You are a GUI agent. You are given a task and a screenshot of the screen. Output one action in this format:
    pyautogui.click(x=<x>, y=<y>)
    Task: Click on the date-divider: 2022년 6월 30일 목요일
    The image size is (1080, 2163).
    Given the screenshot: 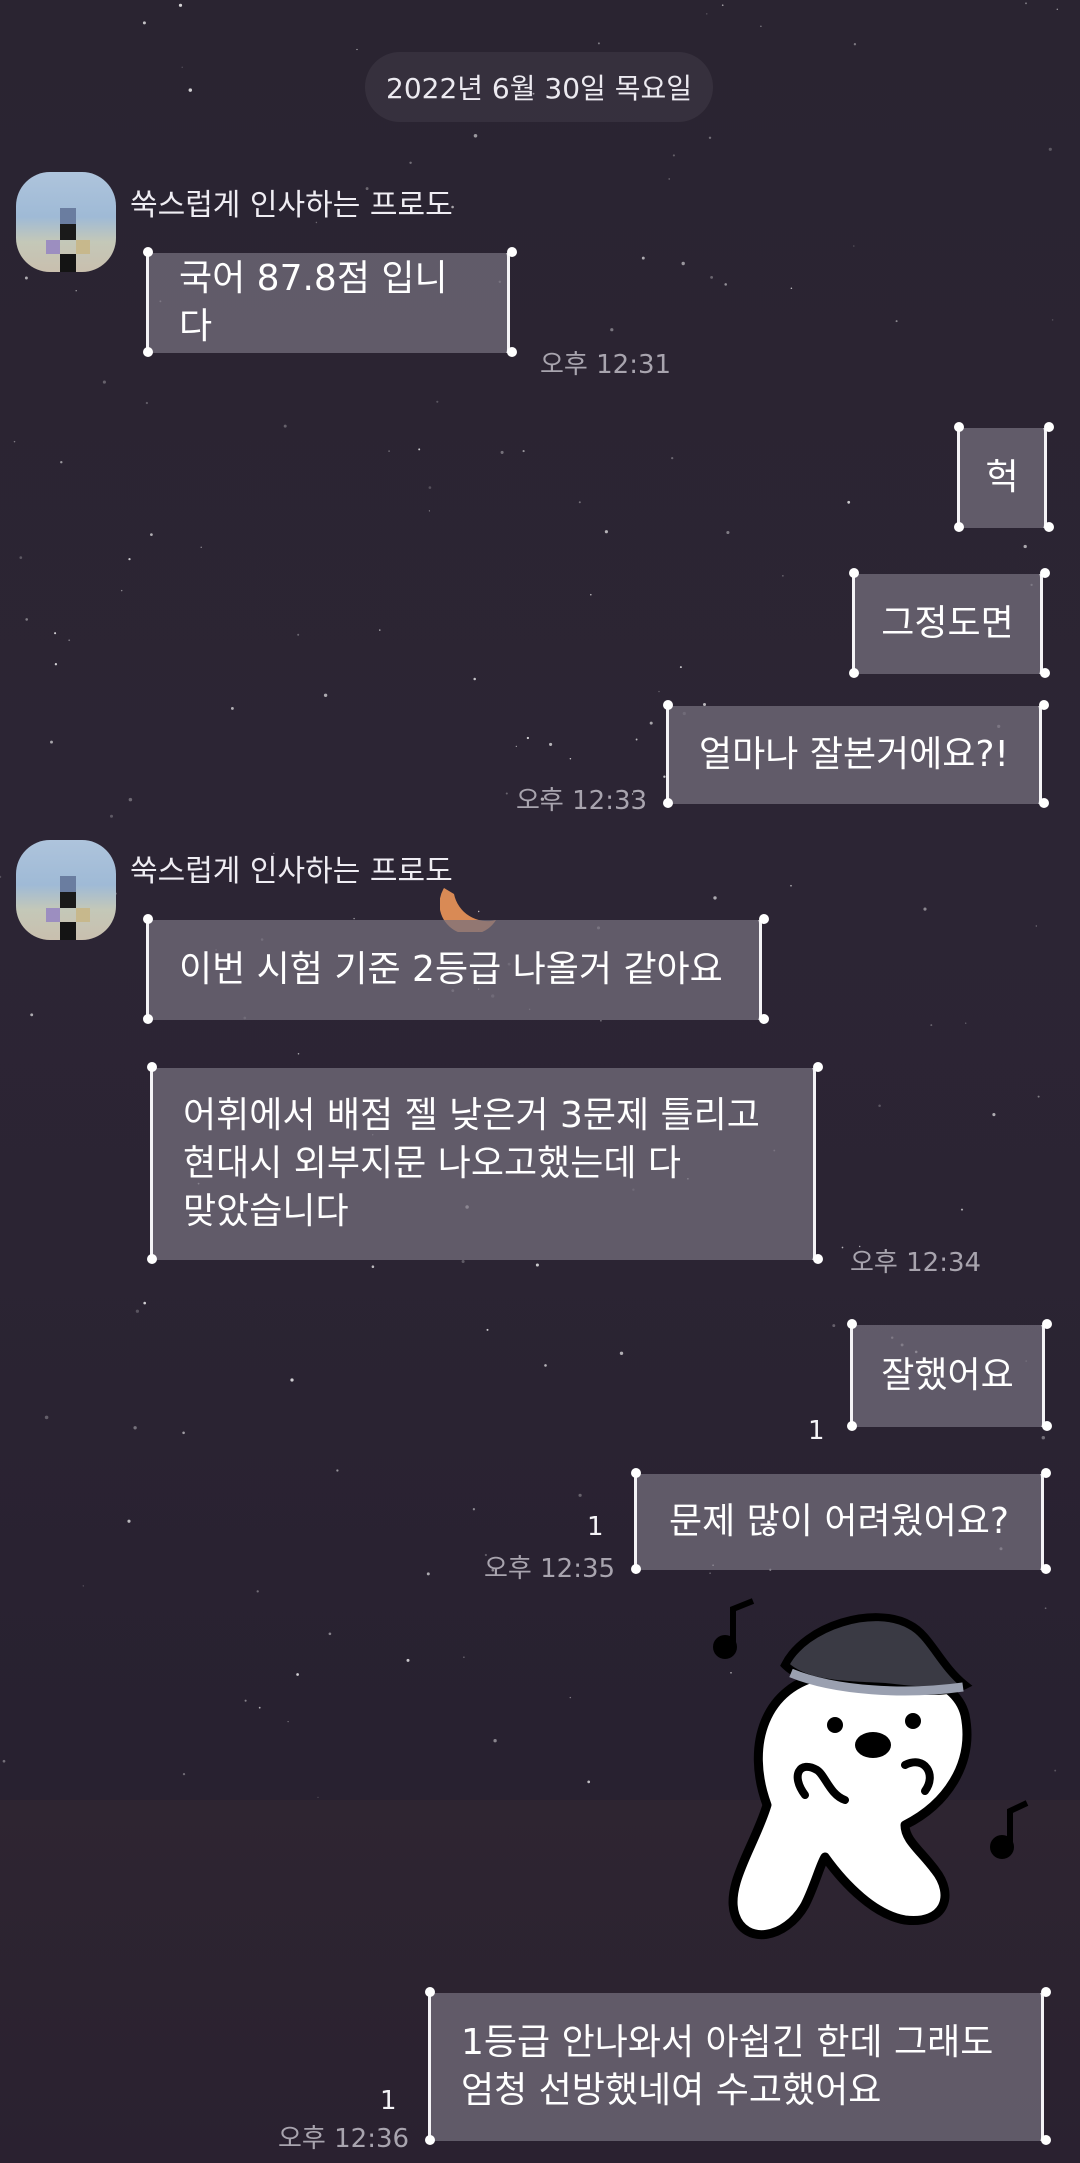 What is the action you would take?
    pyautogui.click(x=539, y=87)
    